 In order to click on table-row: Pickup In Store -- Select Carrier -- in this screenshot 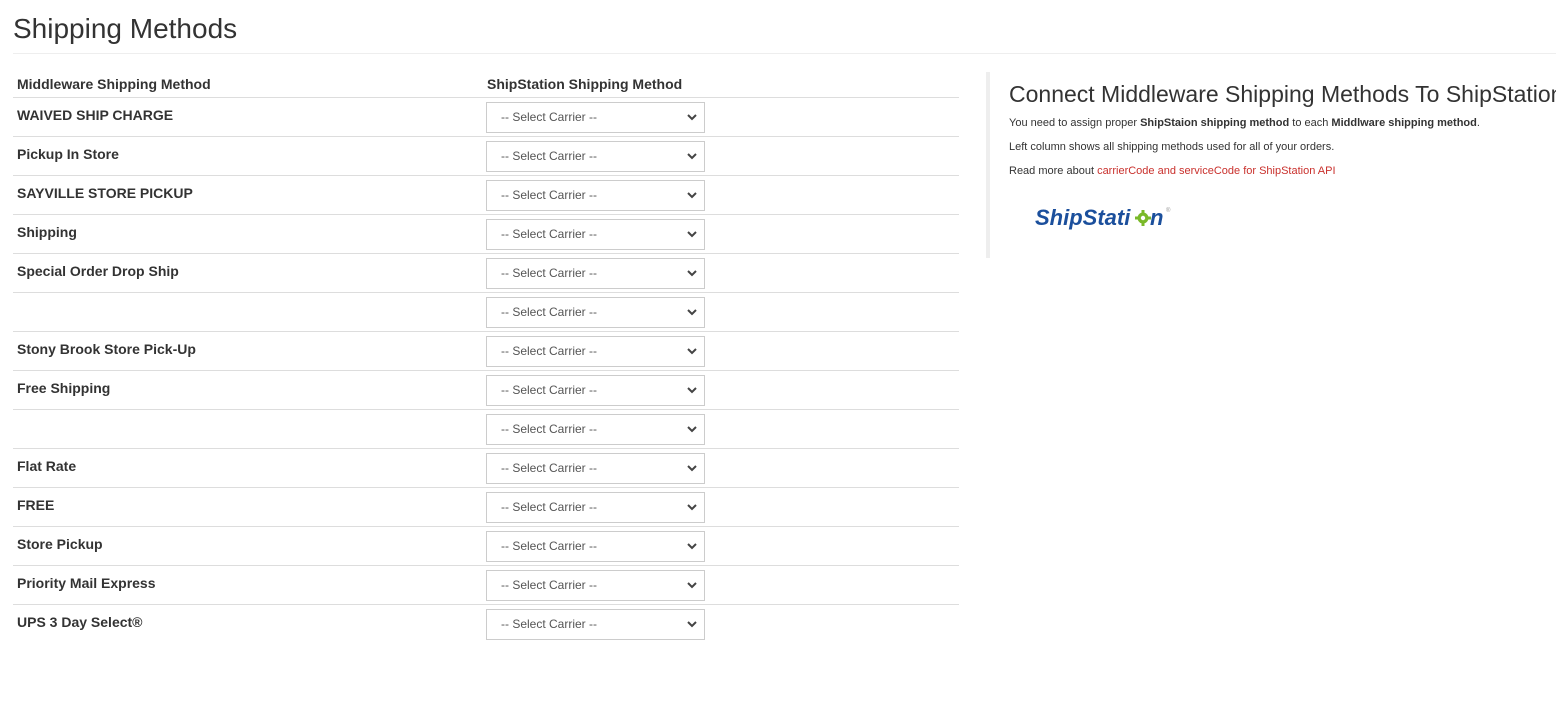, I will do `click(486, 156)`.